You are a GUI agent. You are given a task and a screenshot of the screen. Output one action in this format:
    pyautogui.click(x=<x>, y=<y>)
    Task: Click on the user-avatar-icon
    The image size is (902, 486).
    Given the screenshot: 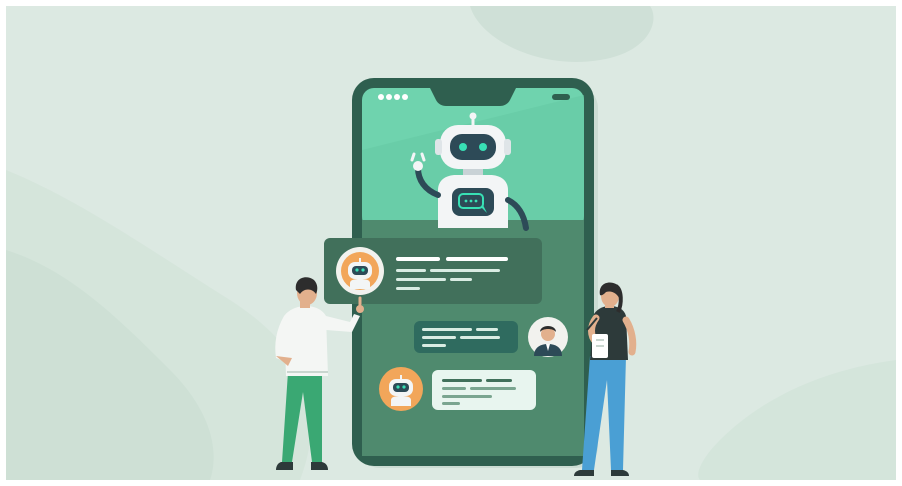 What is the action you would take?
    pyautogui.click(x=548, y=337)
    